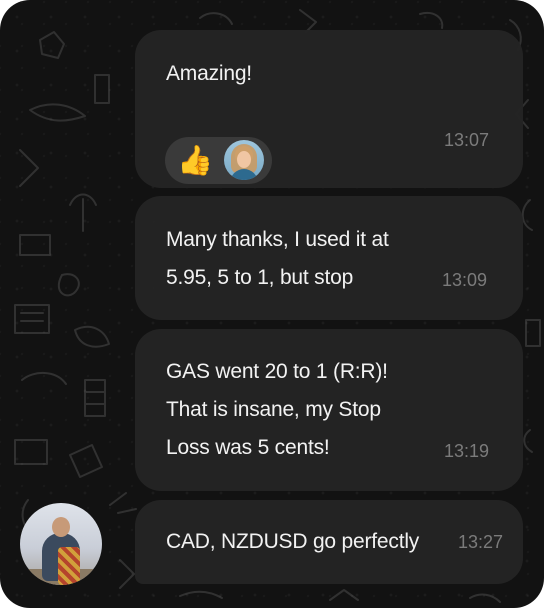  I want to click on thumbs-up-icon: 👍, so click(195, 161).